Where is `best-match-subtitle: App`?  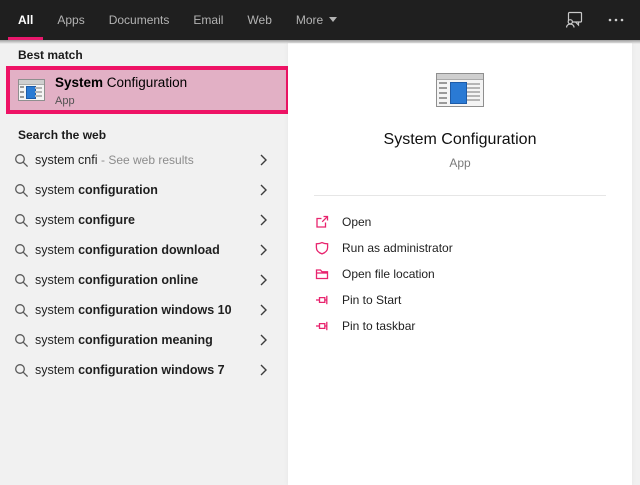 best-match-subtitle: App is located at coordinates (65, 100).